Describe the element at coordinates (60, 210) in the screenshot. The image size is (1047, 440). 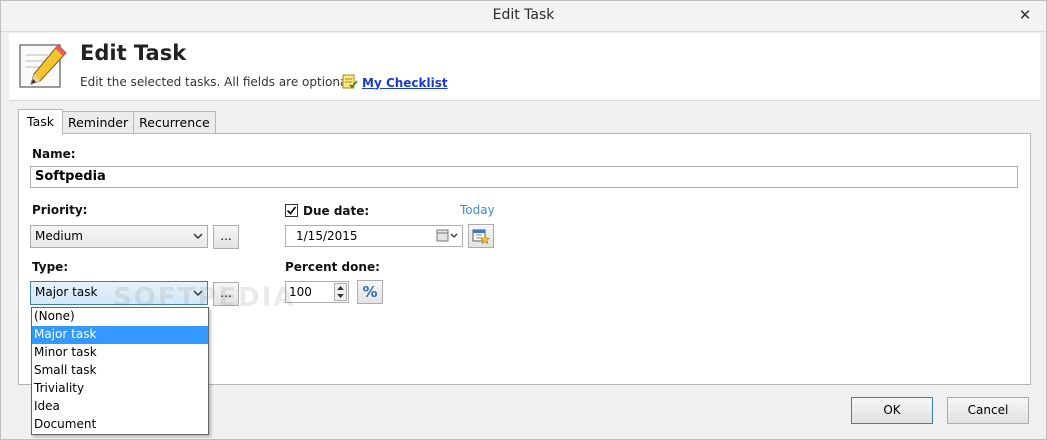
I see `priority-label: Priority:` at that location.